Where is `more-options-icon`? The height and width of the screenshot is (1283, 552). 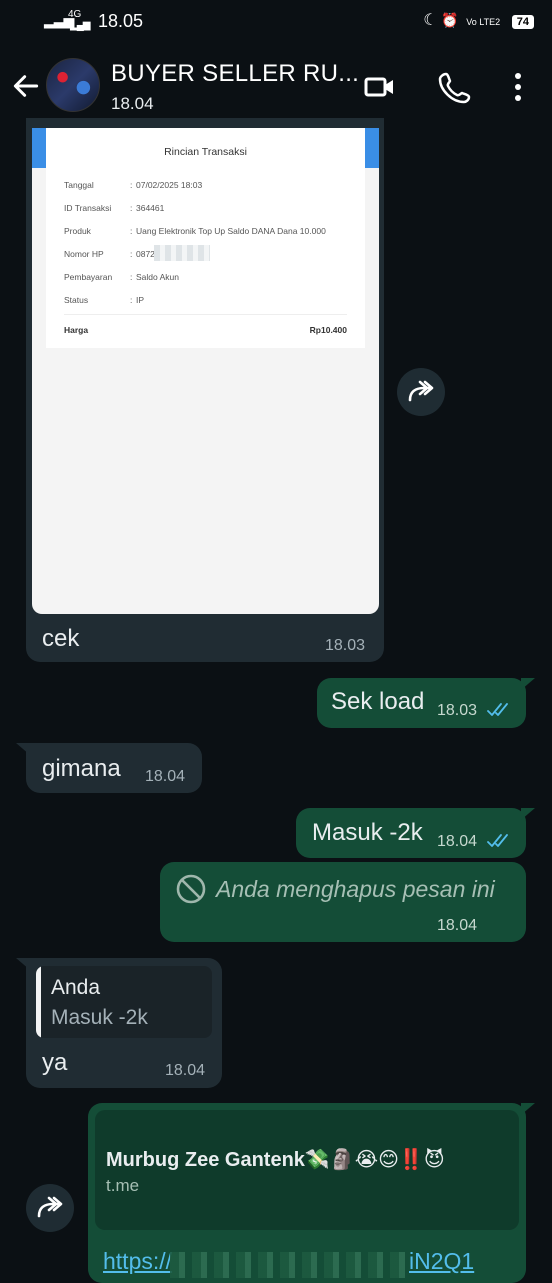
more-options-icon is located at coordinates (518, 87).